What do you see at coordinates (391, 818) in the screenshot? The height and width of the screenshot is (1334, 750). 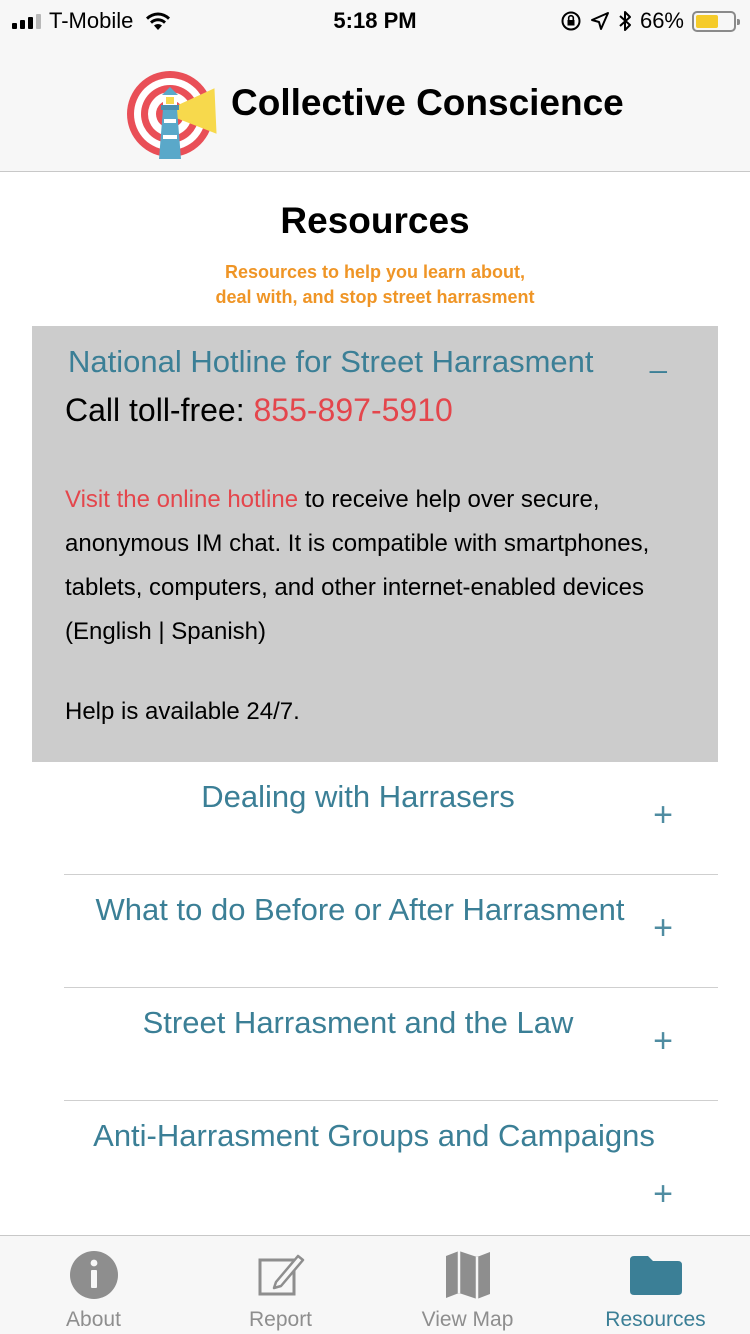 I see `section-dealing-with-harrasers: Dealing with Harrasers +` at bounding box center [391, 818].